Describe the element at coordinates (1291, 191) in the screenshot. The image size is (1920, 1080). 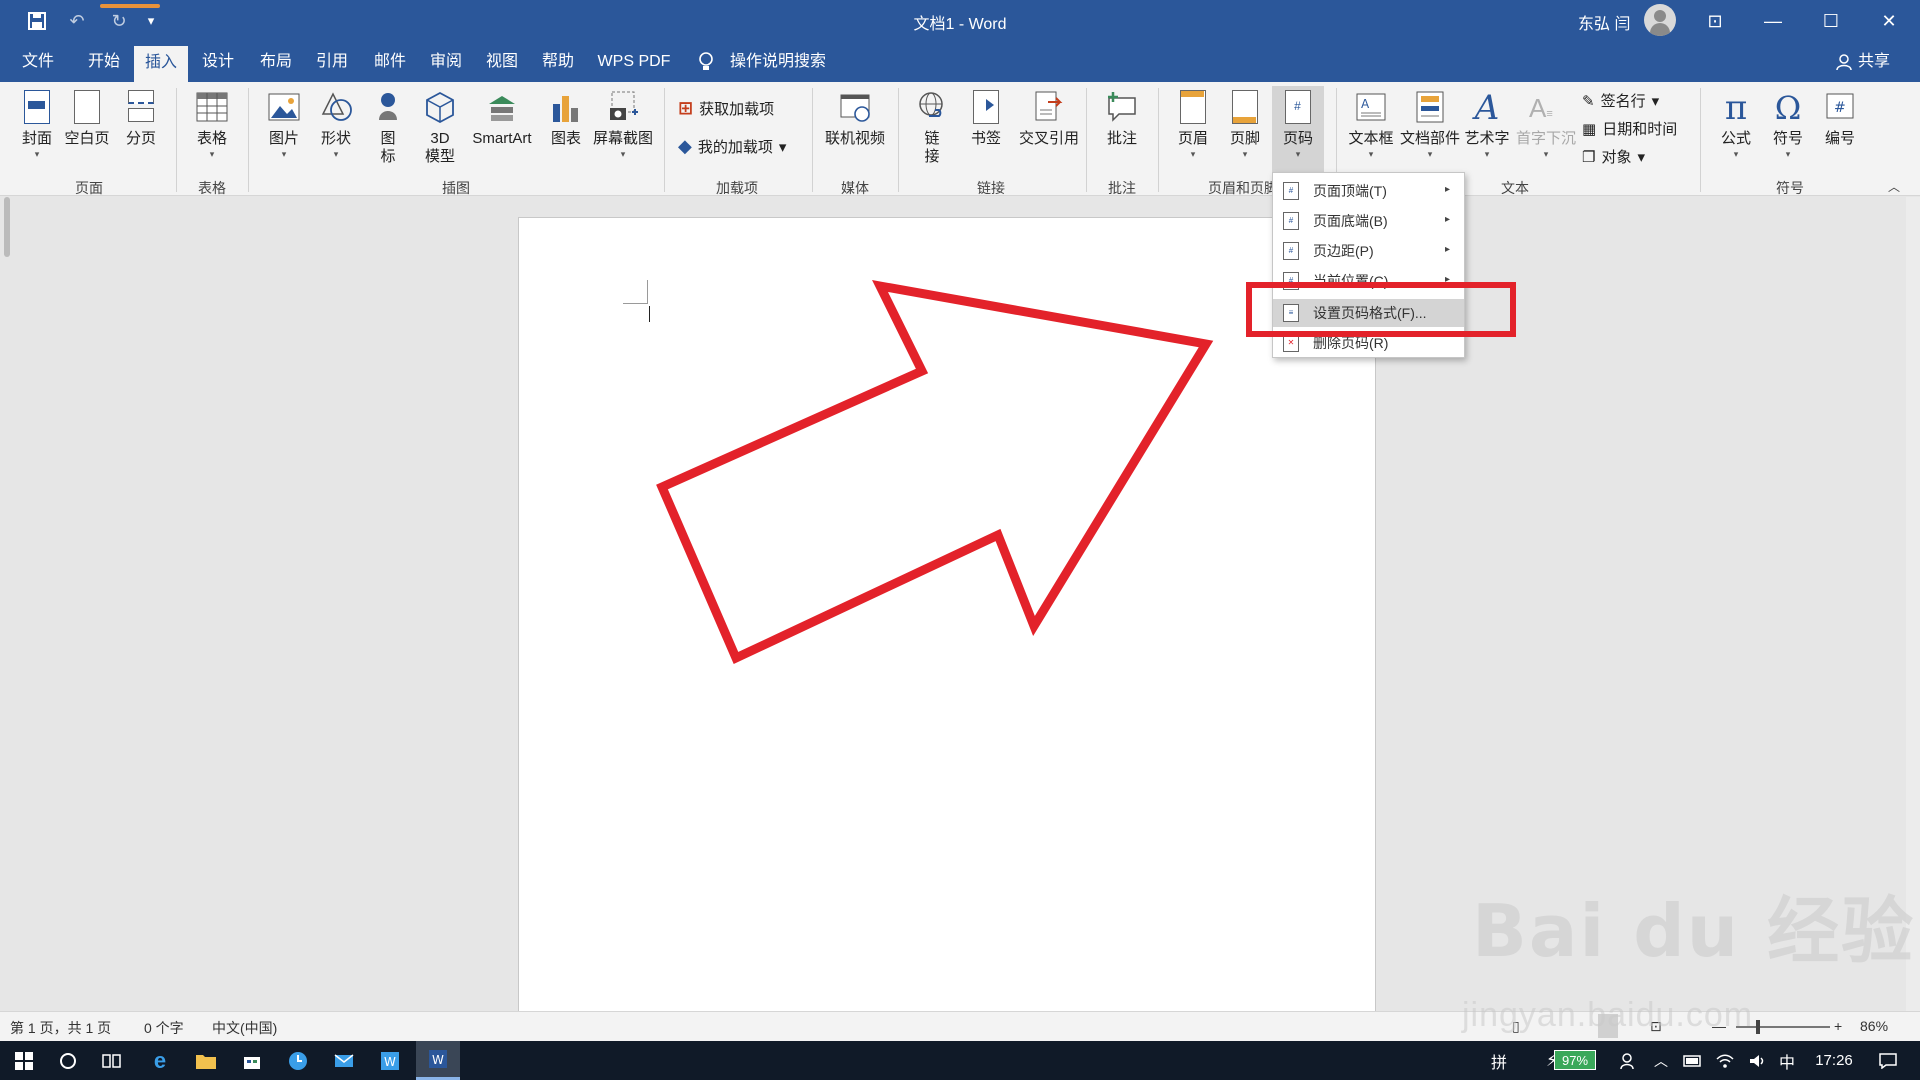
I see `page-top-icon: #` at that location.